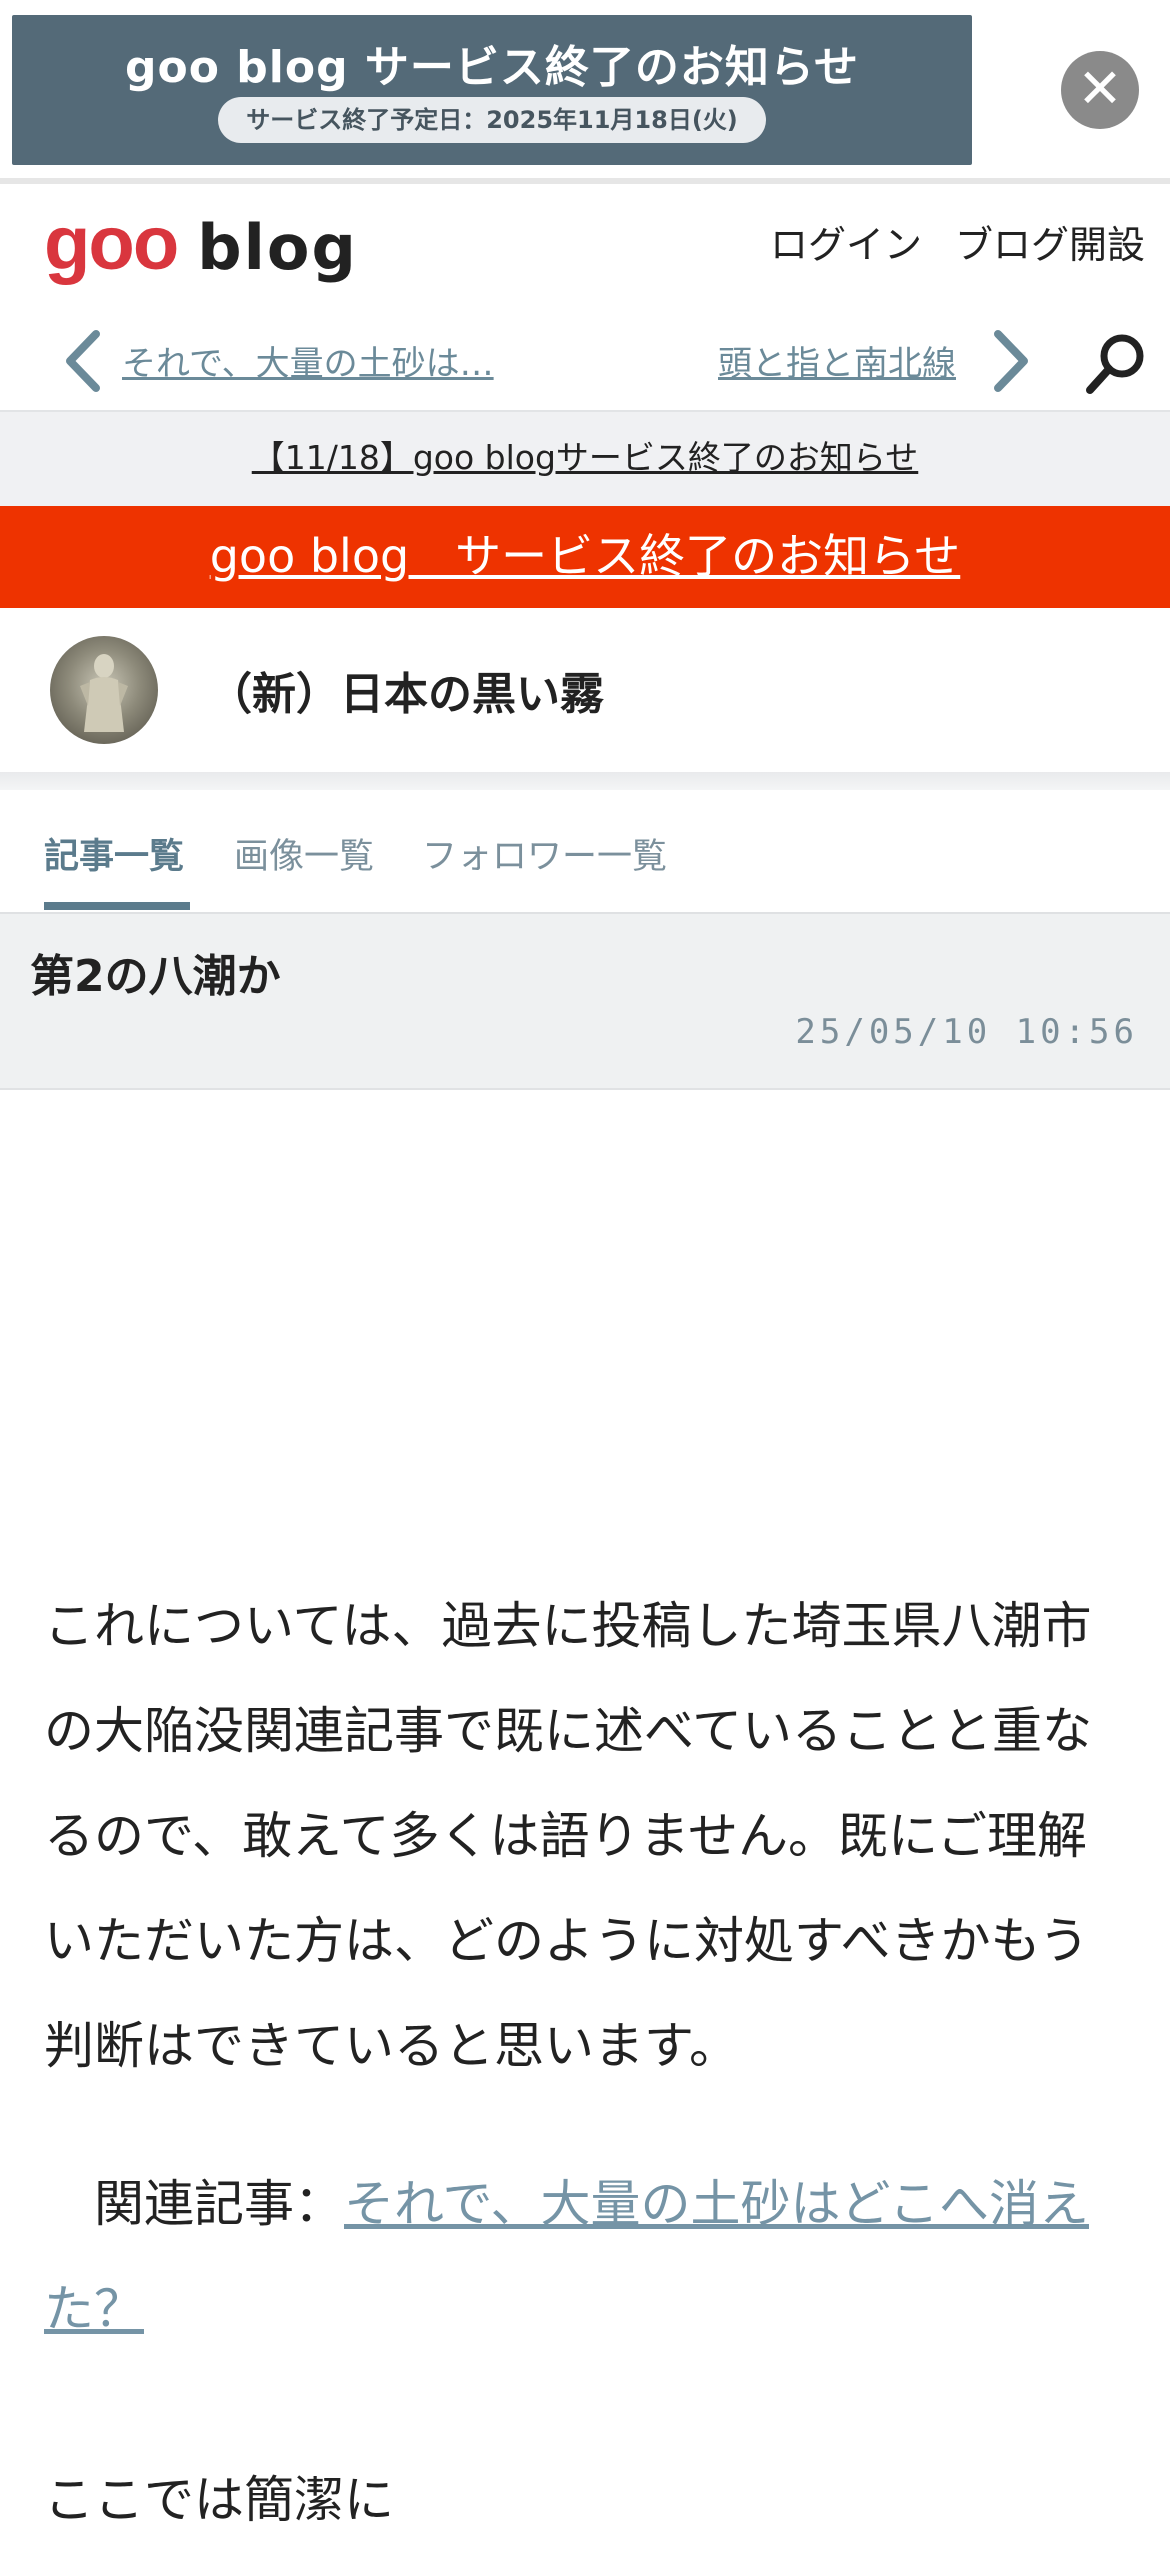  I want to click on next-article-link: 頭と指と南北線, so click(837, 360).